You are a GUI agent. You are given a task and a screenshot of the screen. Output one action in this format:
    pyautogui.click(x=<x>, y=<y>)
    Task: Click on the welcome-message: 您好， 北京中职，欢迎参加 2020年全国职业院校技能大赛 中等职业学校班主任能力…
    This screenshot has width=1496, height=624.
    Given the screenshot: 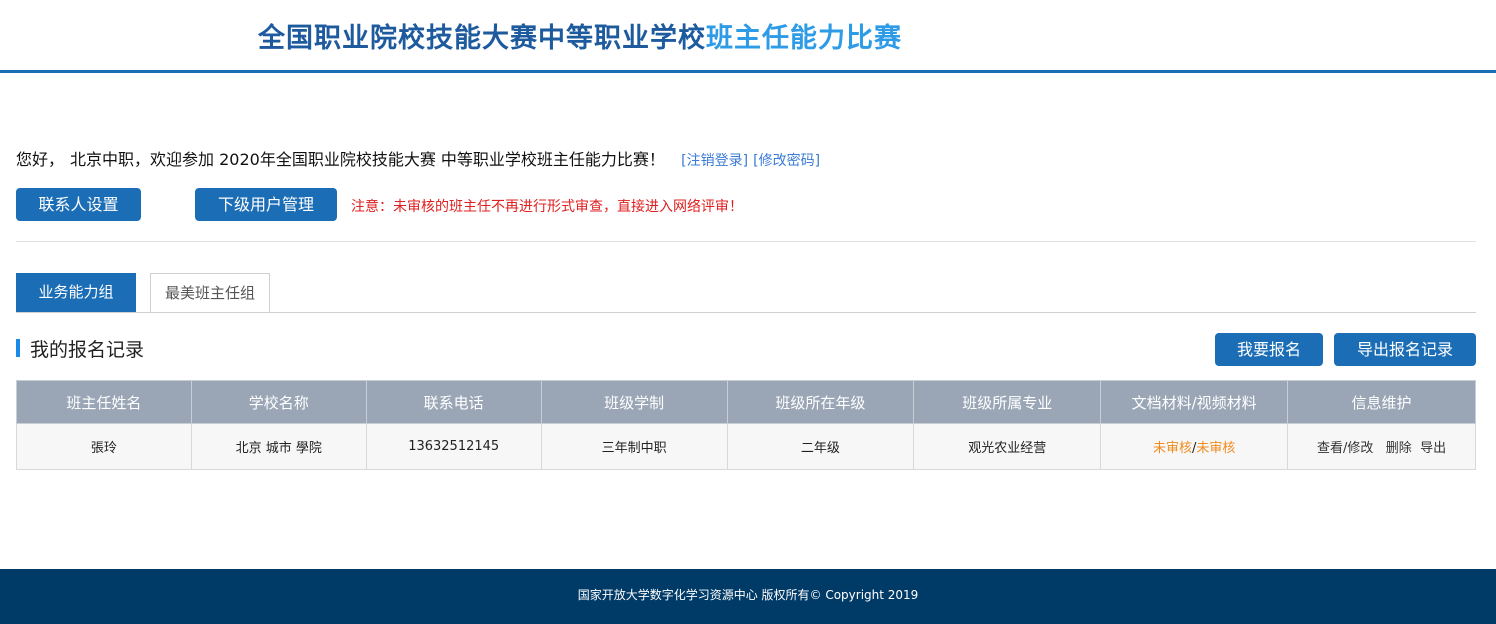 What is the action you would take?
    pyautogui.click(x=418, y=158)
    